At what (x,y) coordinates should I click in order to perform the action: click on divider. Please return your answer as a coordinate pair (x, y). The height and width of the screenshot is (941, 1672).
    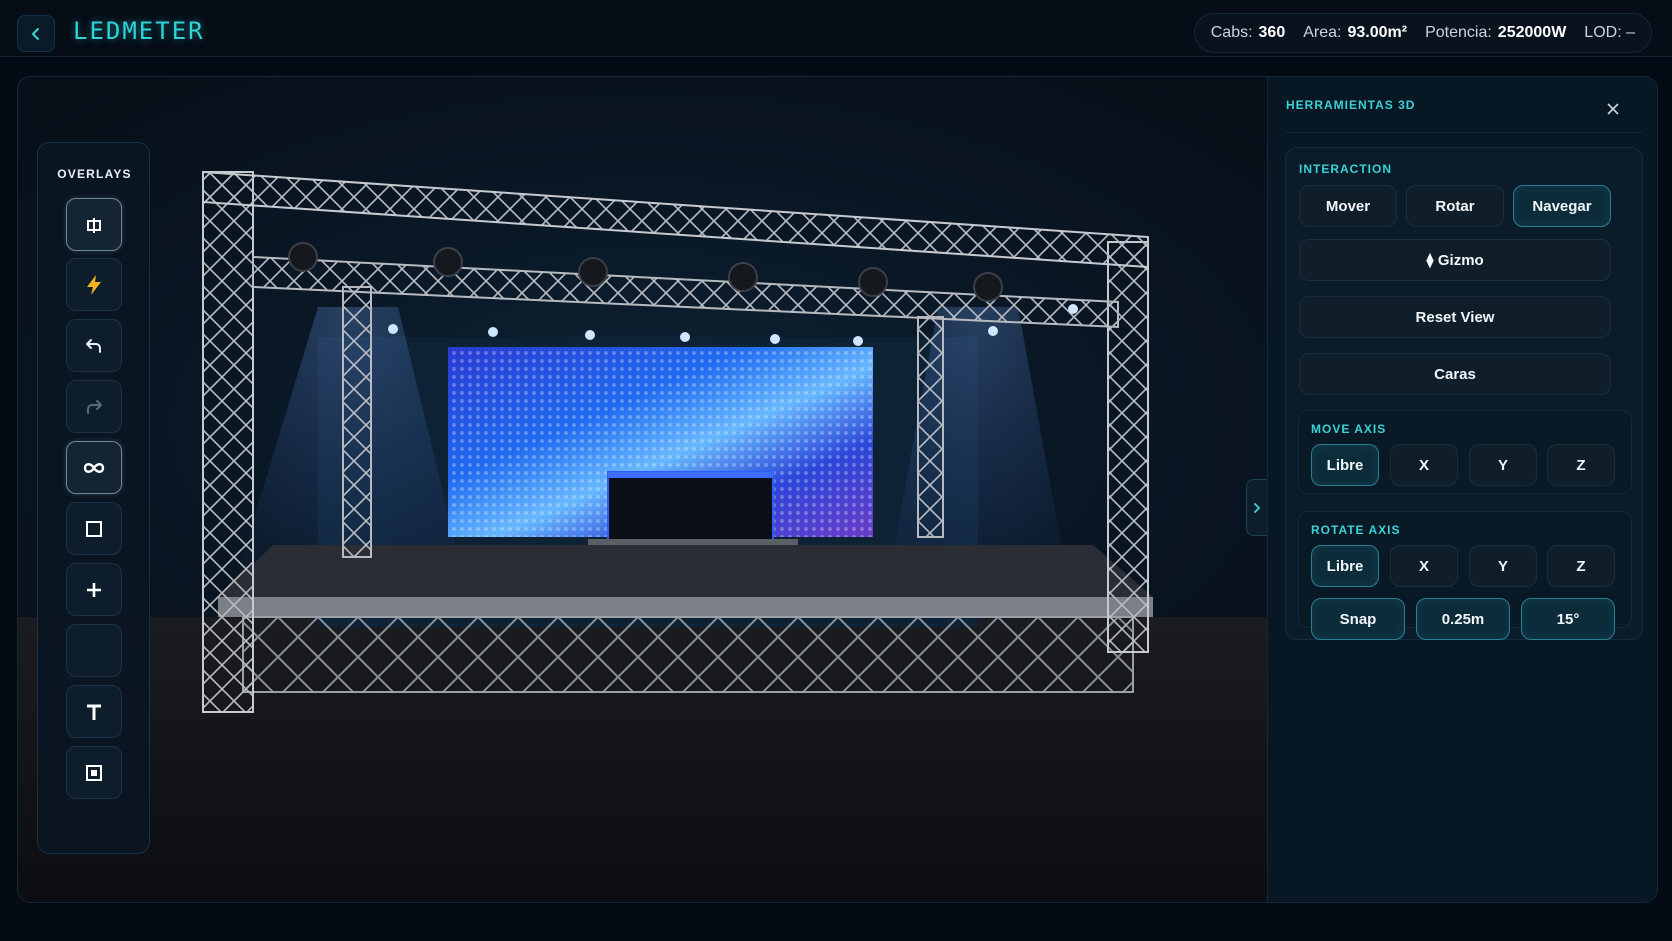
    Looking at the image, I should click on (1464, 132).